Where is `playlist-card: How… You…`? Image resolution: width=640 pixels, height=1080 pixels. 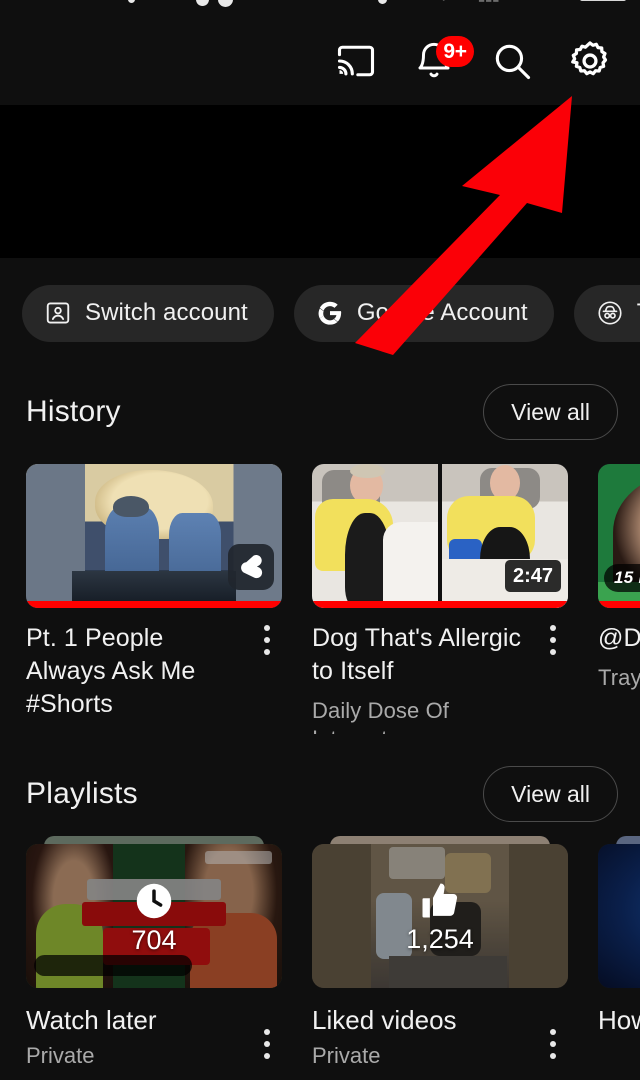
playlist-card: How… You… is located at coordinates (619, 958).